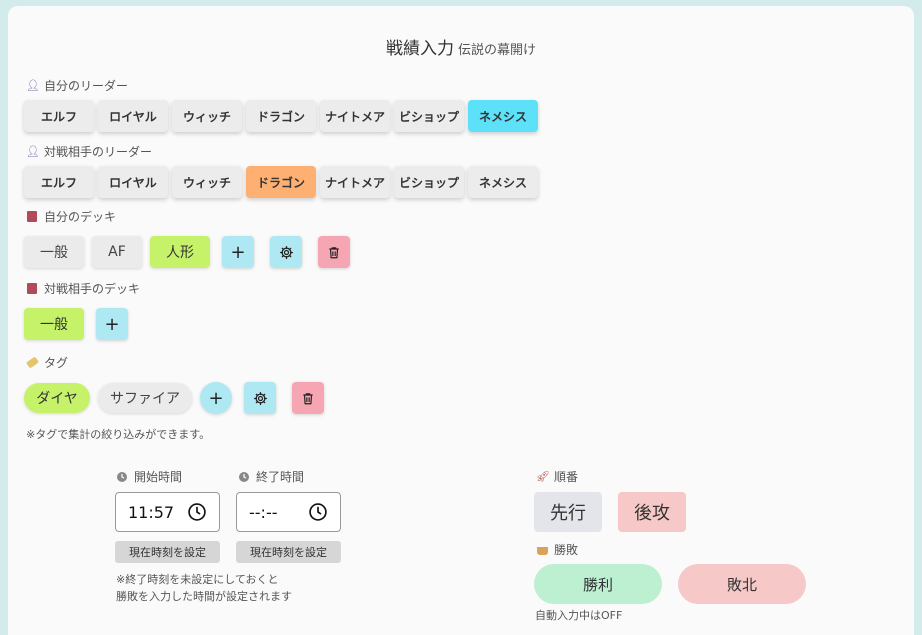  What do you see at coordinates (503, 182) in the screenshot?
I see `leader-option: ネメシス` at bounding box center [503, 182].